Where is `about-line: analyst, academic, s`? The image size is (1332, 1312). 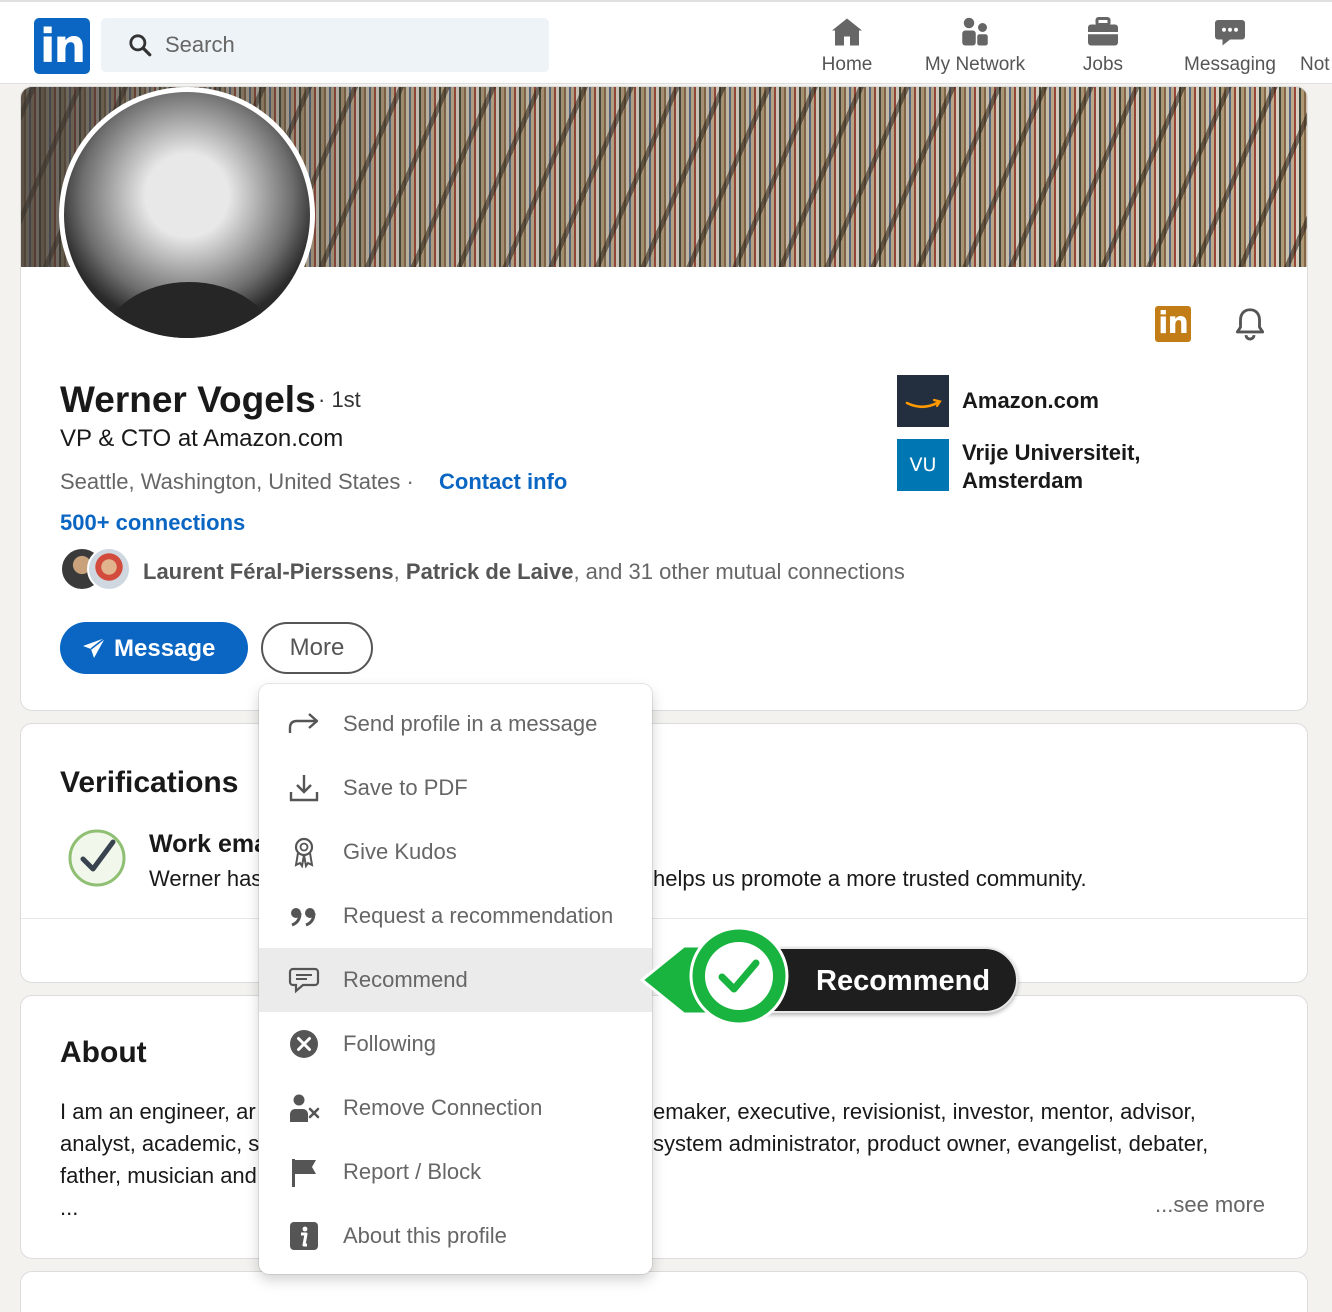
about-line: analyst, academic, s is located at coordinates (160, 1143).